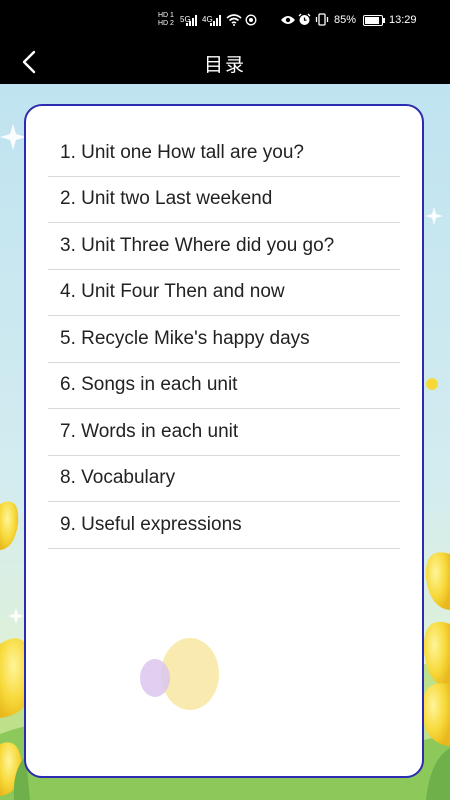 The height and width of the screenshot is (800, 450). I want to click on toc-item-unit-one: 1. Unit one How tall are you?, so click(224, 153).